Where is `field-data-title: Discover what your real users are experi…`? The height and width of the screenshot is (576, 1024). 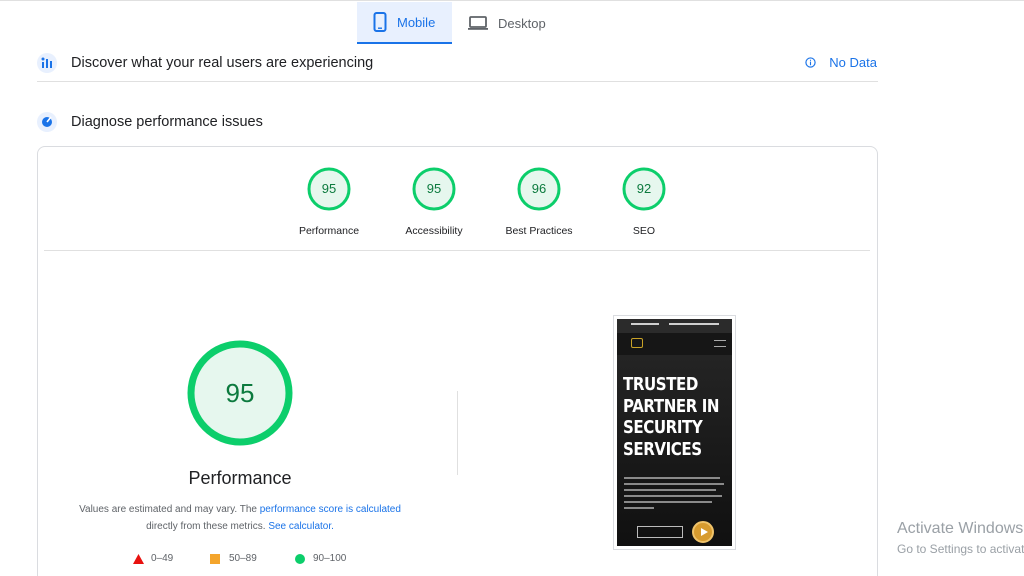 field-data-title: Discover what your real users are experi… is located at coordinates (222, 62).